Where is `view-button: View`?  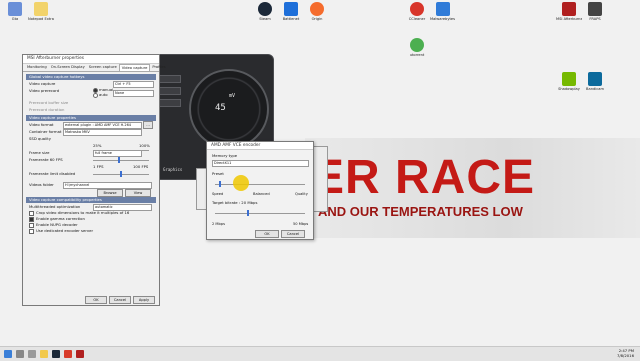 view-button: View is located at coordinates (138, 193).